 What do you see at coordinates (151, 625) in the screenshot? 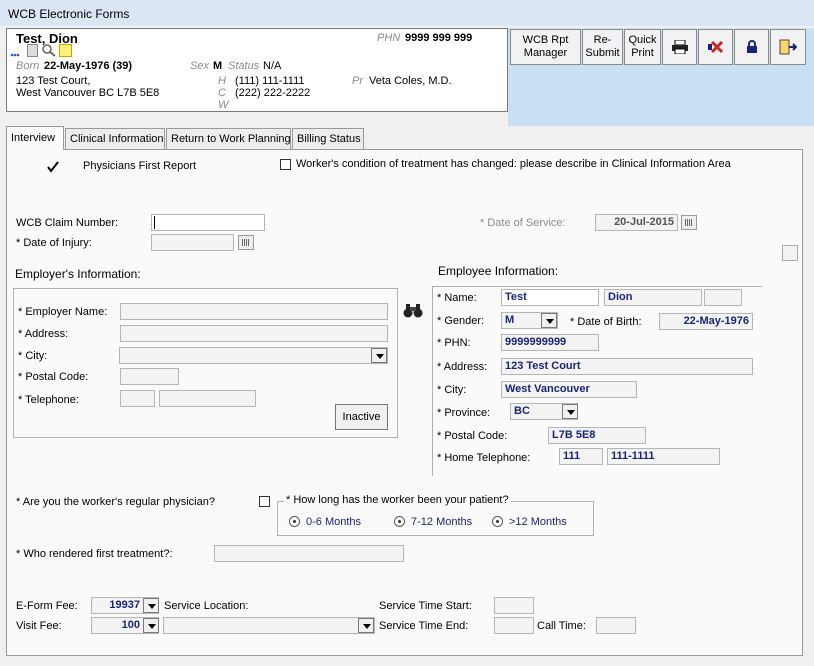
I see `visit-fee-dropdown-icon` at bounding box center [151, 625].